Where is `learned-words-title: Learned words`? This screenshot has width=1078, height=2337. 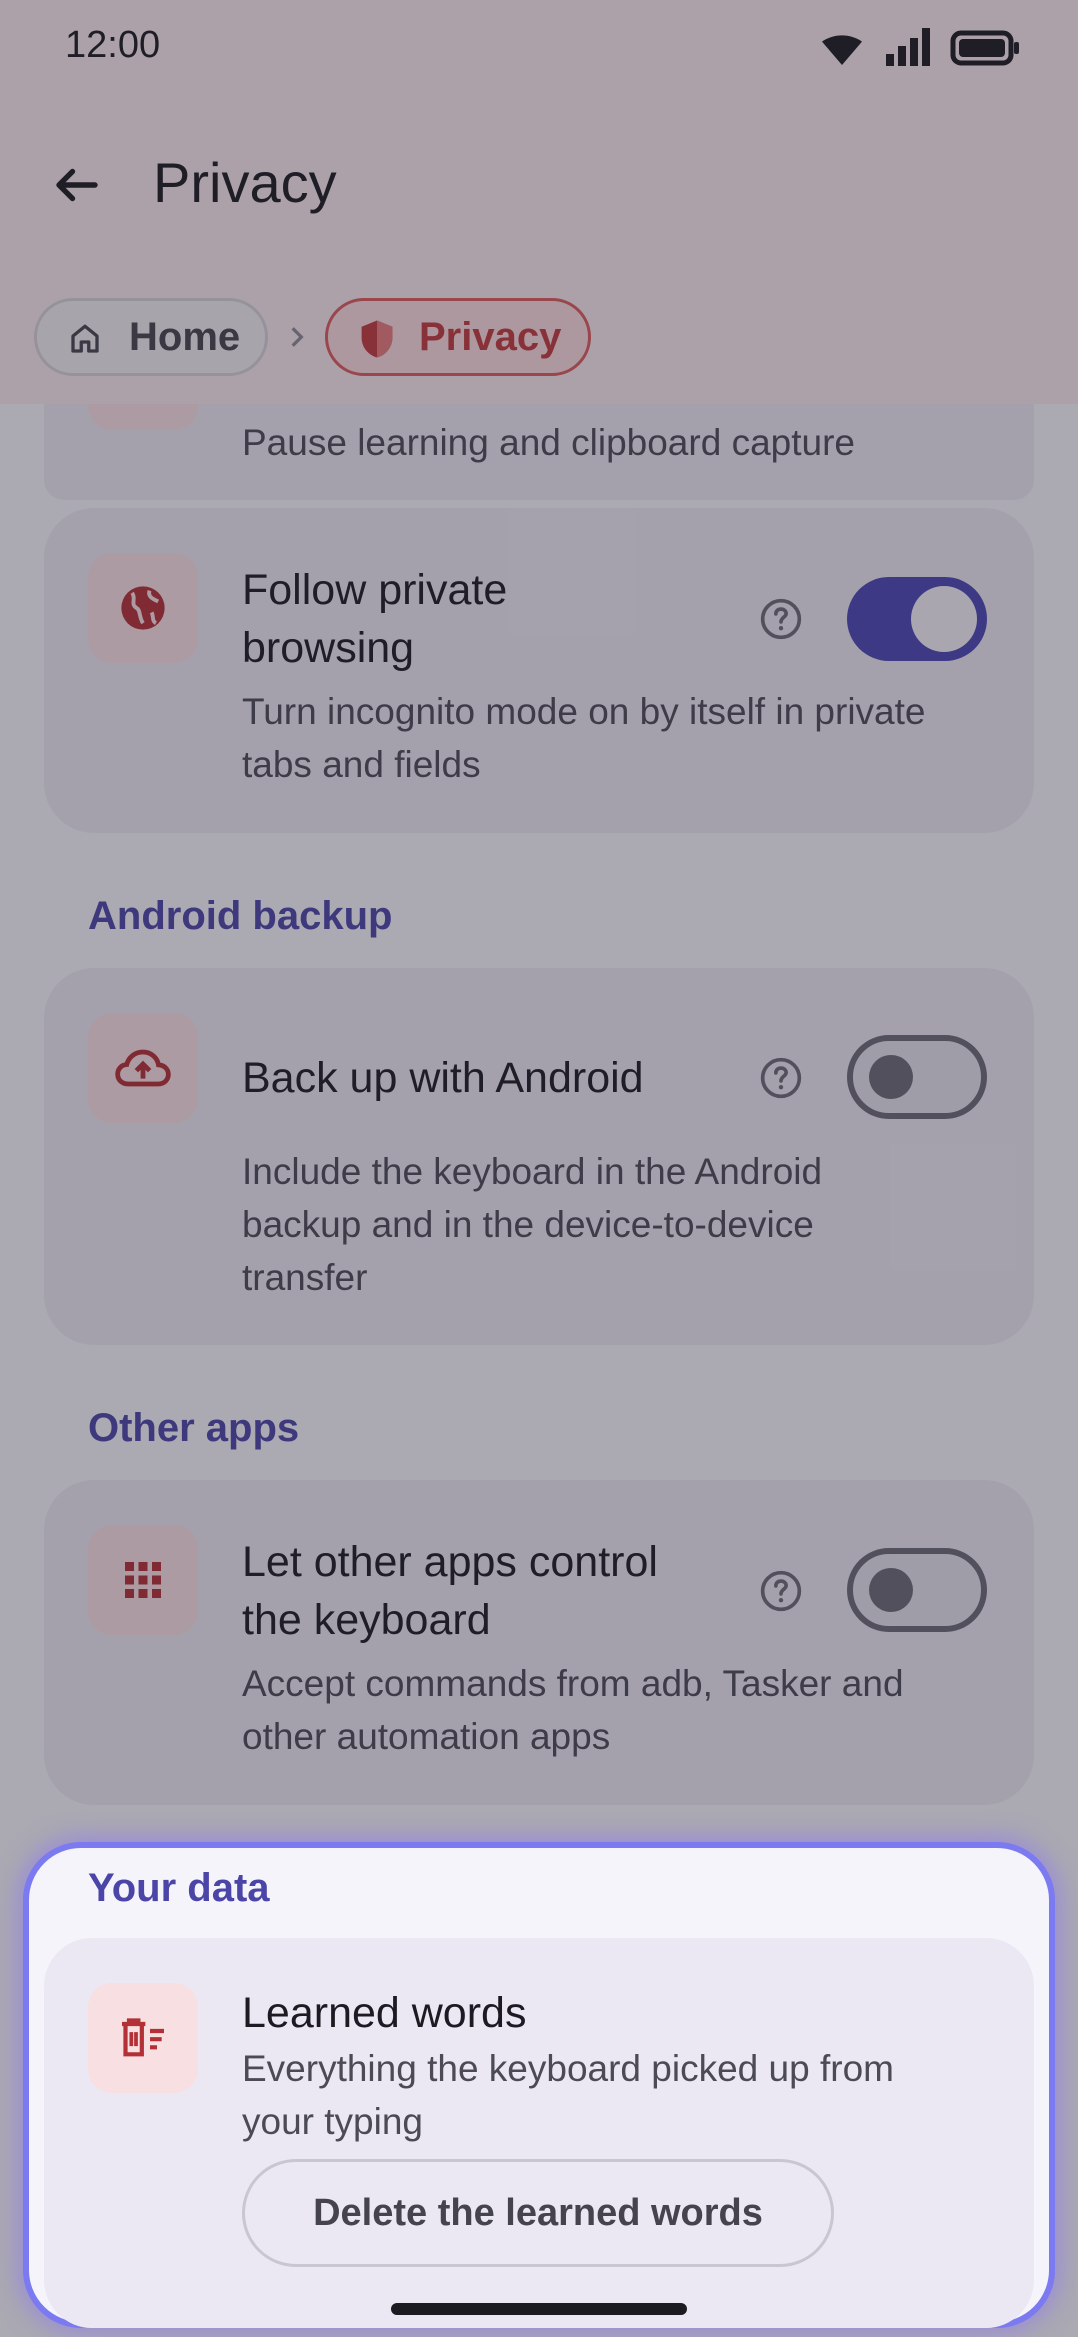 learned-words-title: Learned words is located at coordinates (384, 2013).